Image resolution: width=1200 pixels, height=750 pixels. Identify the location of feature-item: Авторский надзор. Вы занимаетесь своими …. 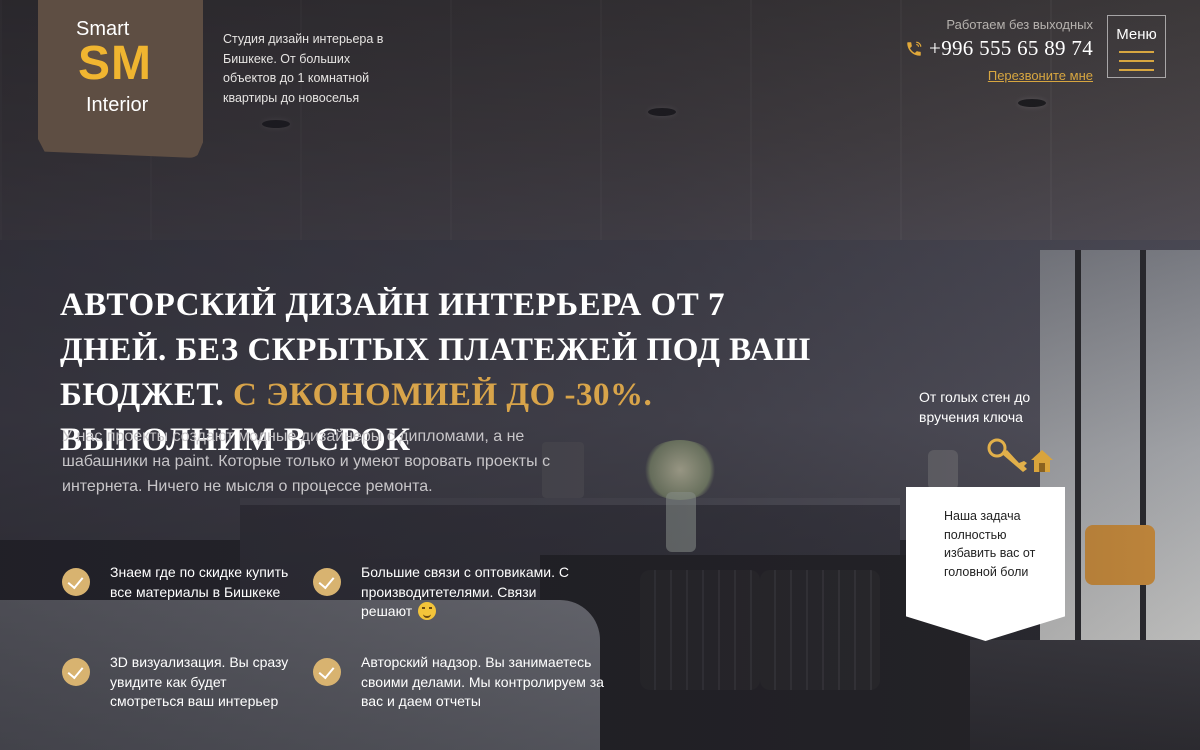
(463, 682).